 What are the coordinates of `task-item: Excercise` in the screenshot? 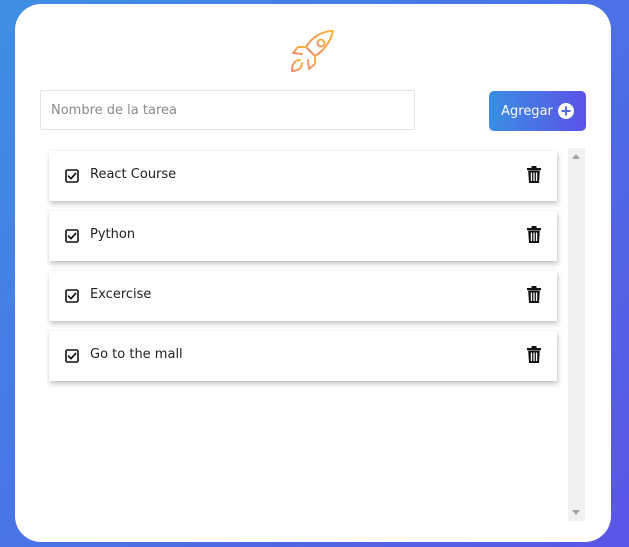 It's located at (303, 296).